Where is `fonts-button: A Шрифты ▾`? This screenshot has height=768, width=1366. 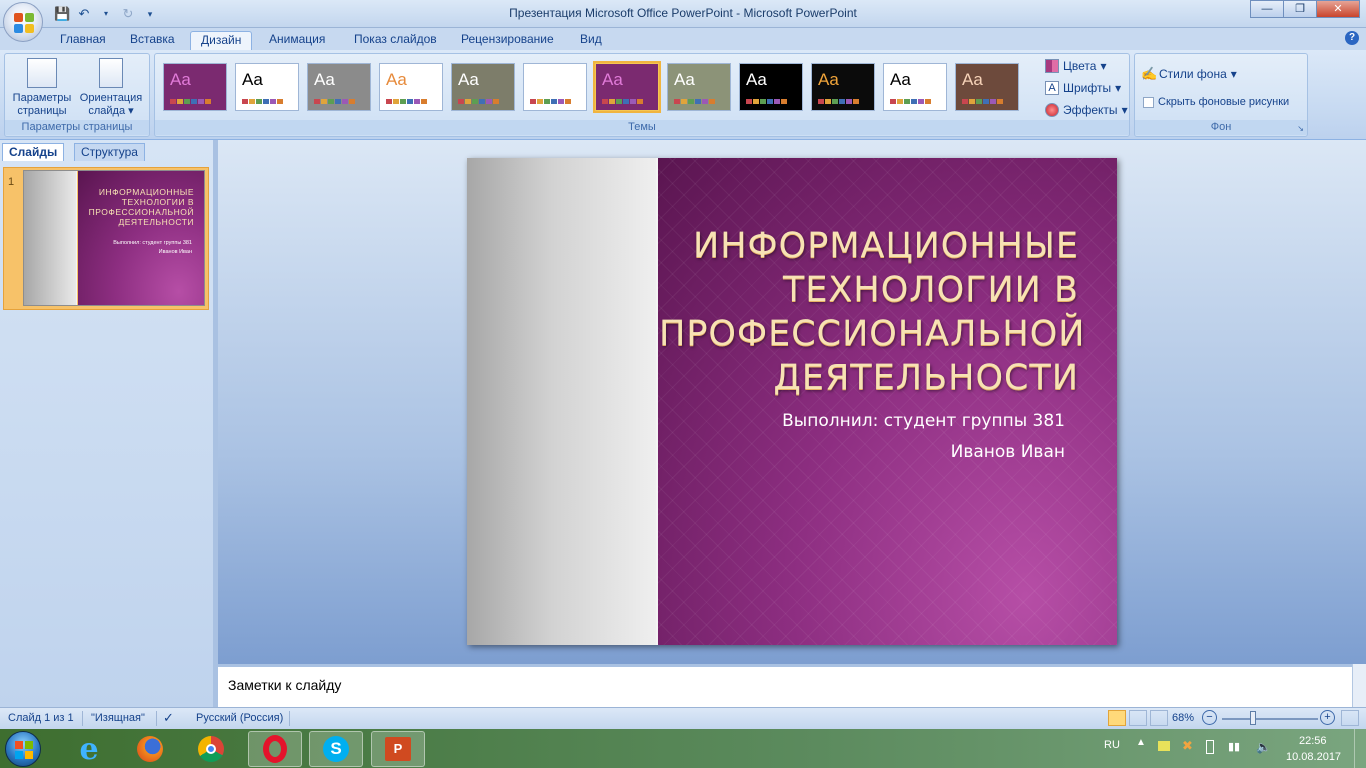
fonts-button: A Шрифты ▾ is located at coordinates (1083, 88).